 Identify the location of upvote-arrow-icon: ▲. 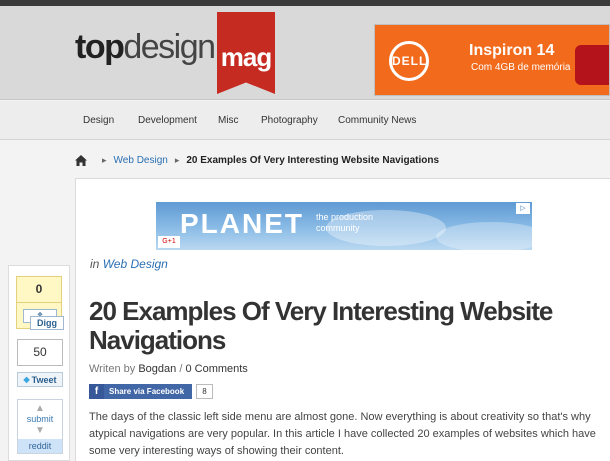
(40, 408).